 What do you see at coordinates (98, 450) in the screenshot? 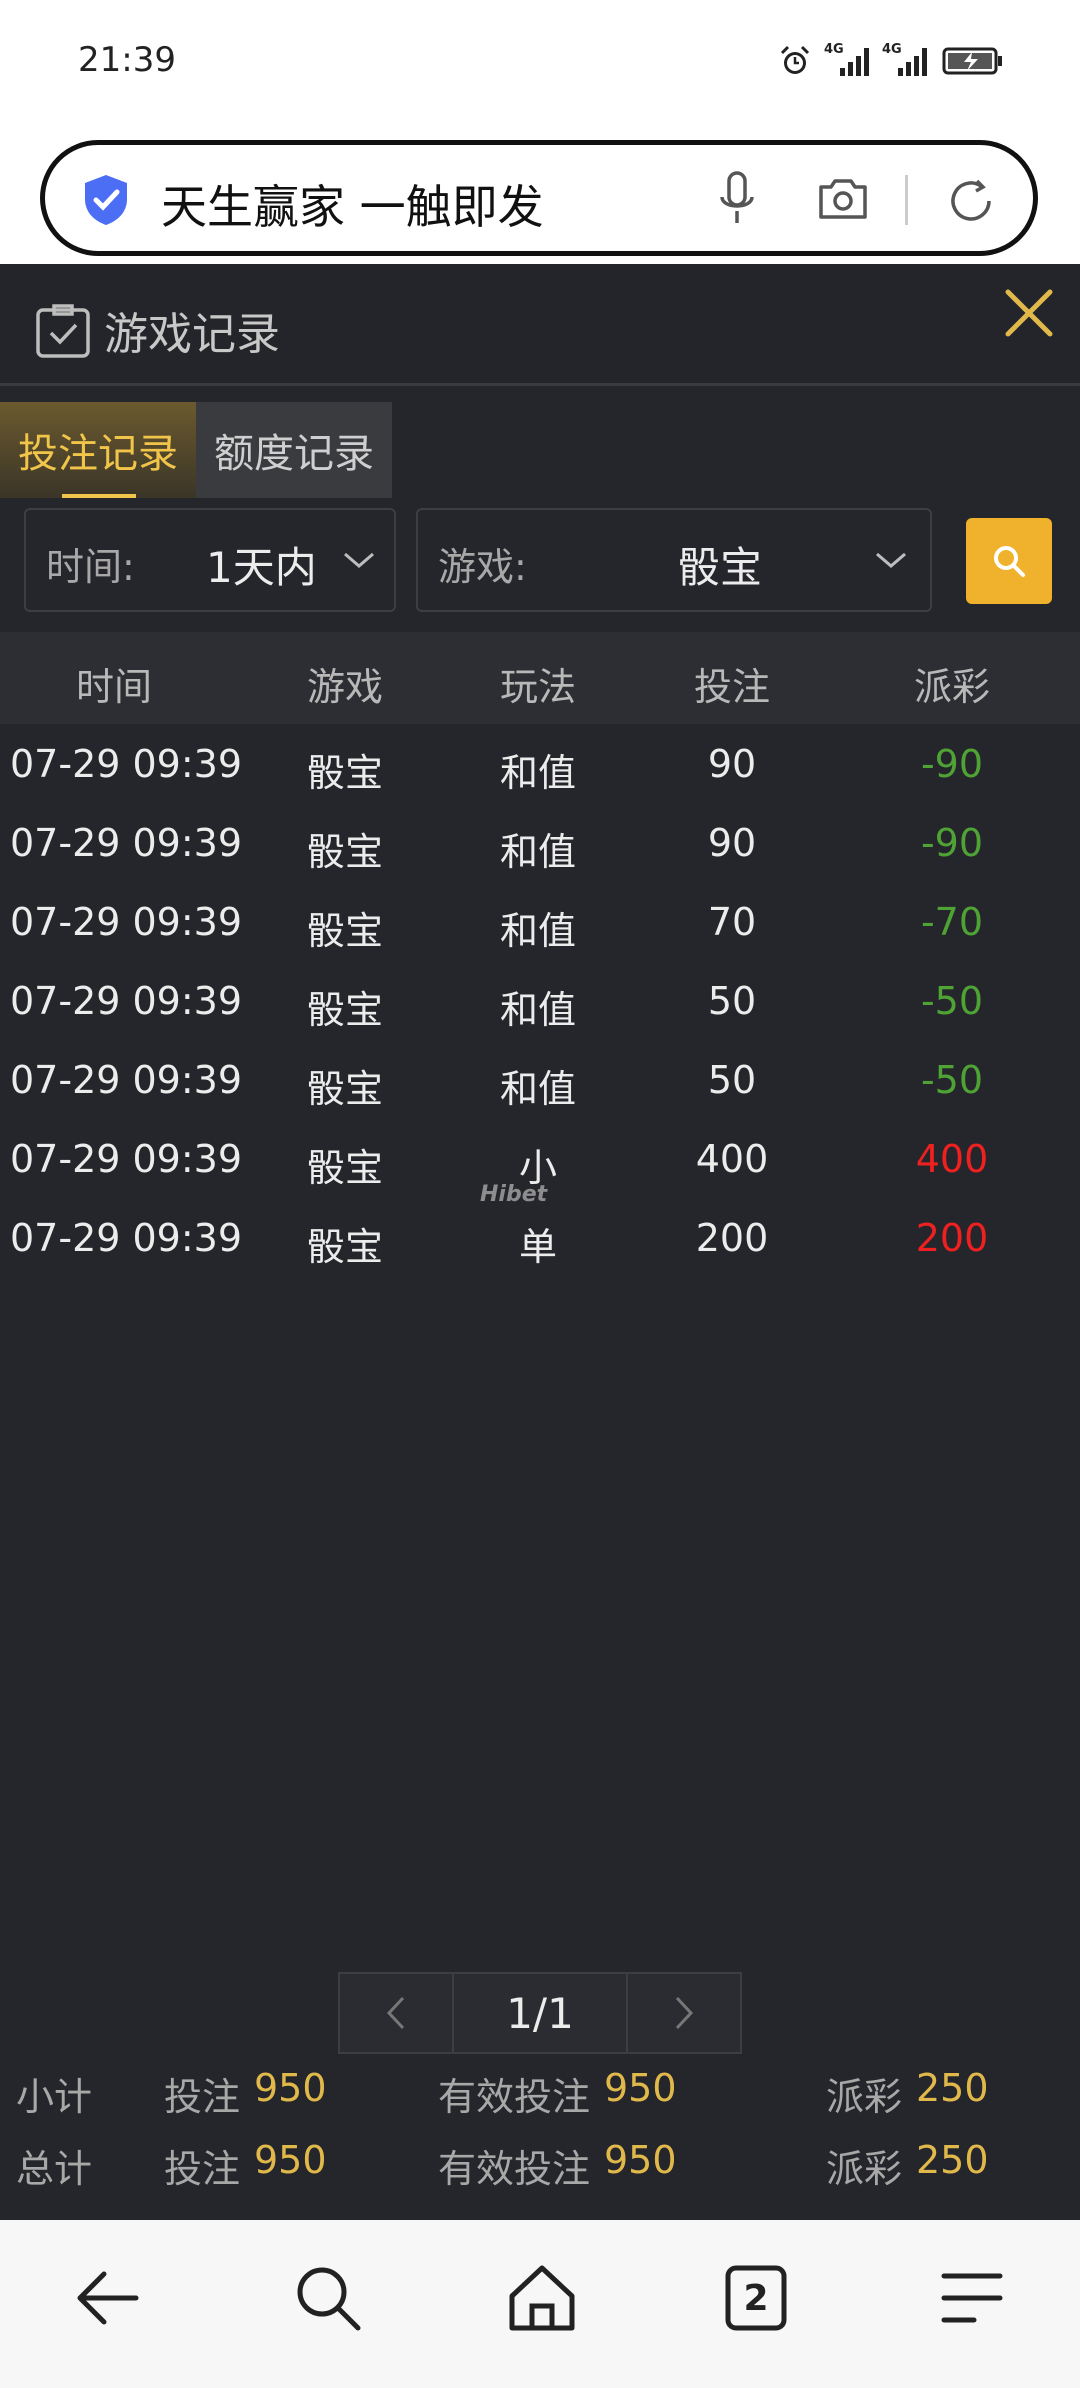
I see `tab-bet-records: 投注记录` at bounding box center [98, 450].